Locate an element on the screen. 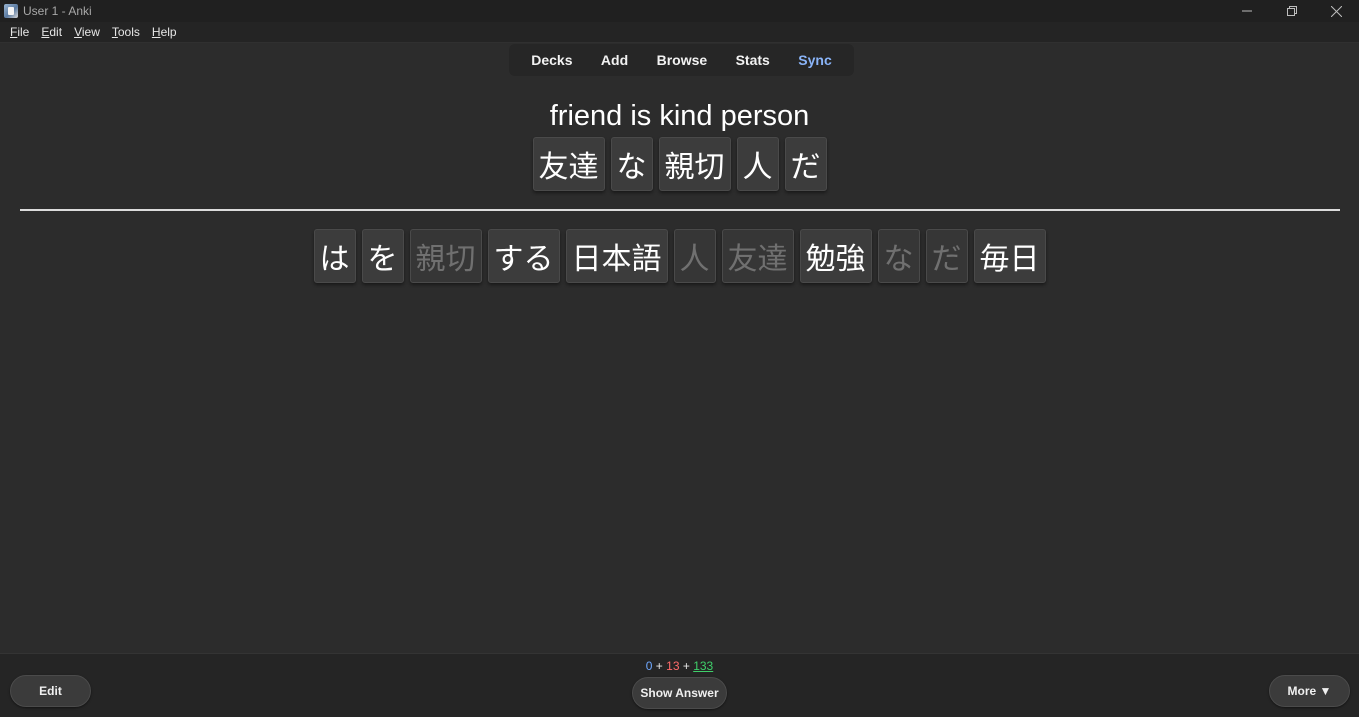  answer-tile: 友達 is located at coordinates (568, 164).